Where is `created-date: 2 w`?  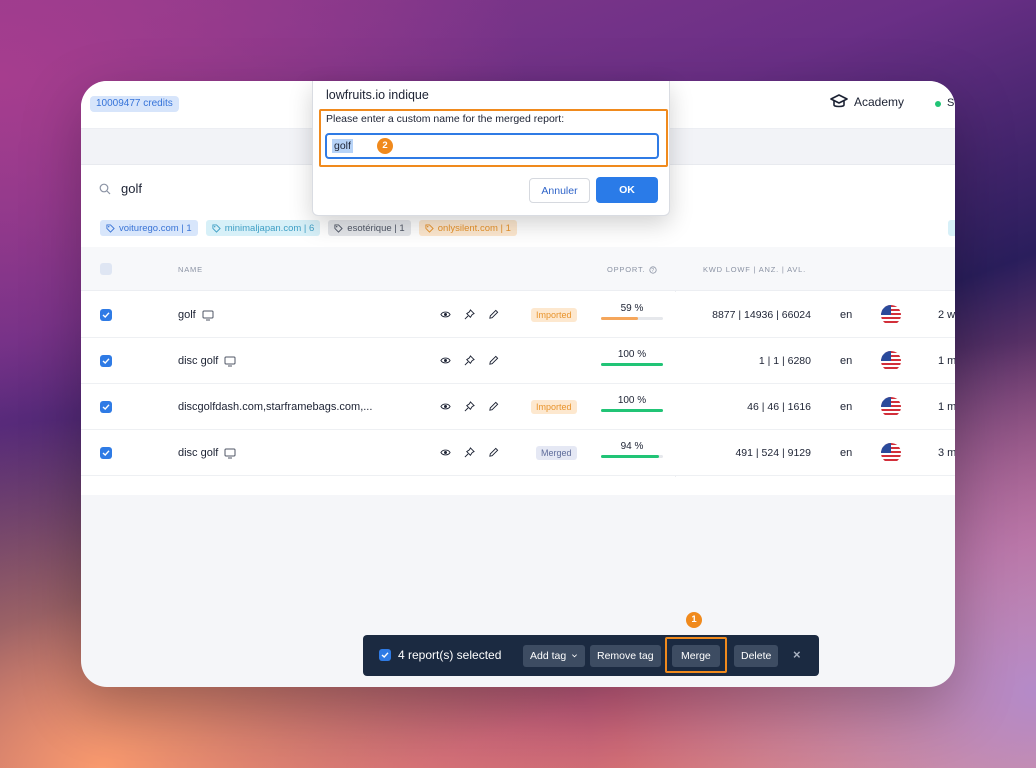
created-date: 2 w is located at coordinates (946, 315).